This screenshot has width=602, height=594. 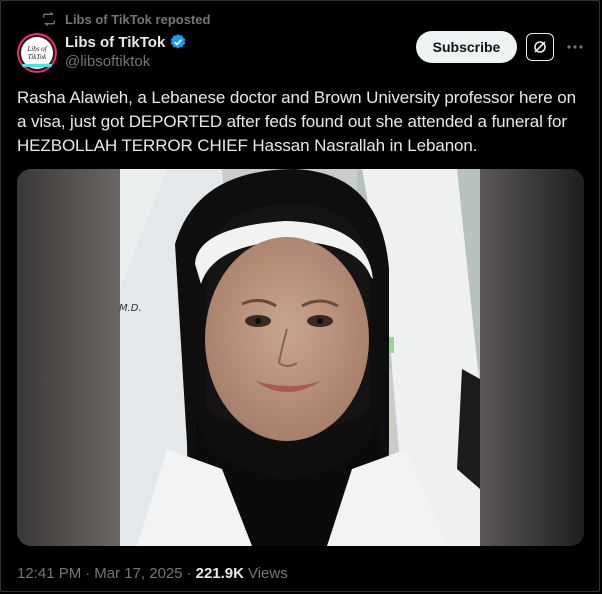 What do you see at coordinates (49, 573) in the screenshot?
I see `post-time: 12:41 PM` at bounding box center [49, 573].